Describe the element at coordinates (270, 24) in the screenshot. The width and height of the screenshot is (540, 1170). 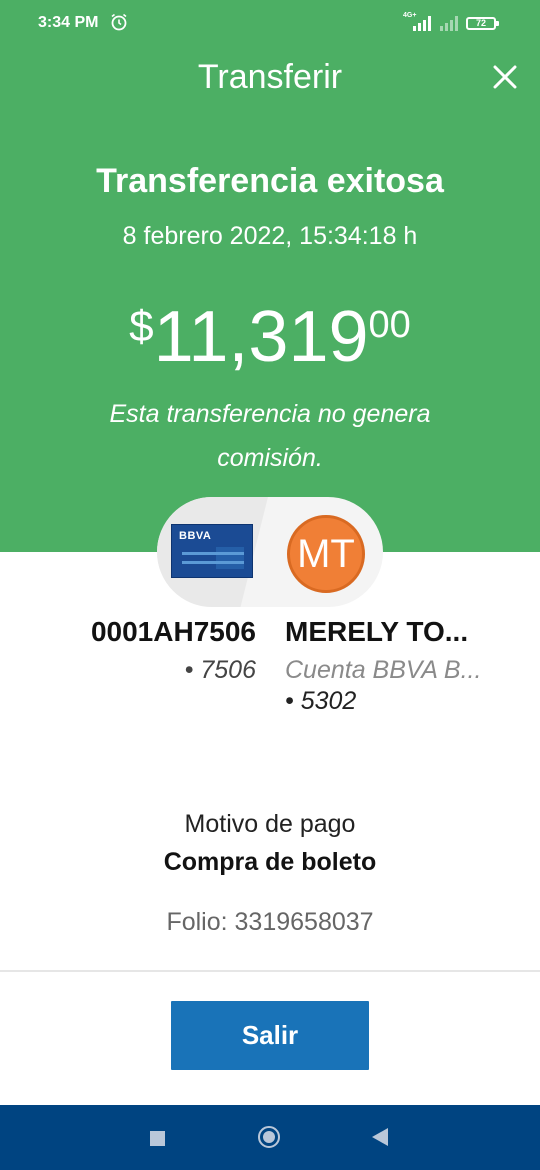
I see `status-bar: 3:34 PM 4G+ 72` at that location.